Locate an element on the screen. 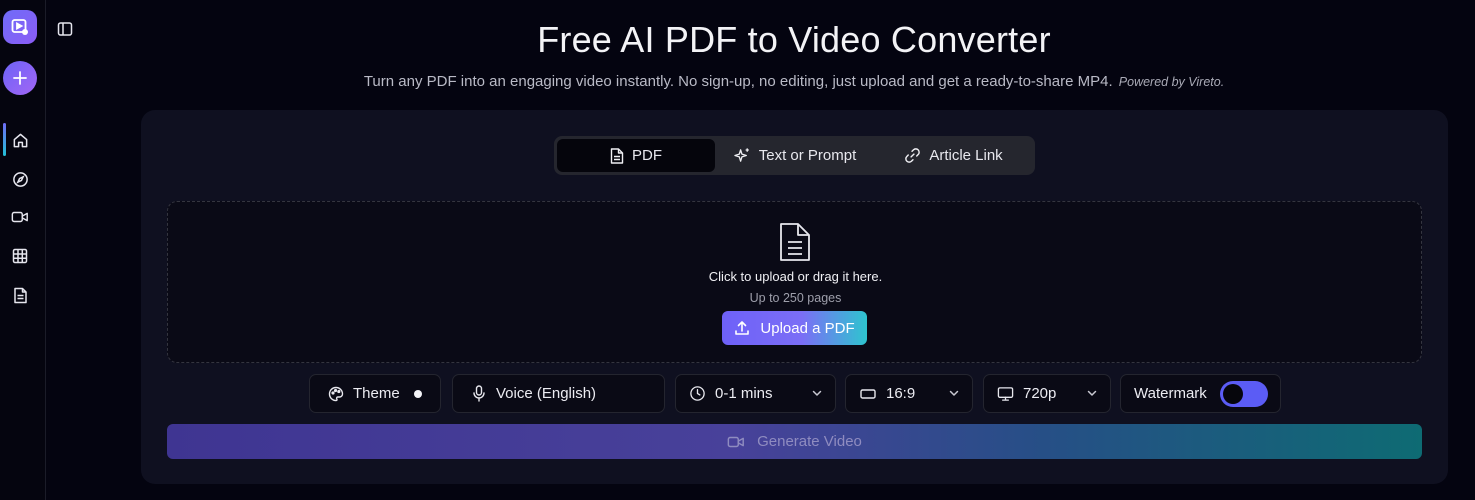  watermark-toggle is located at coordinates (1244, 394).